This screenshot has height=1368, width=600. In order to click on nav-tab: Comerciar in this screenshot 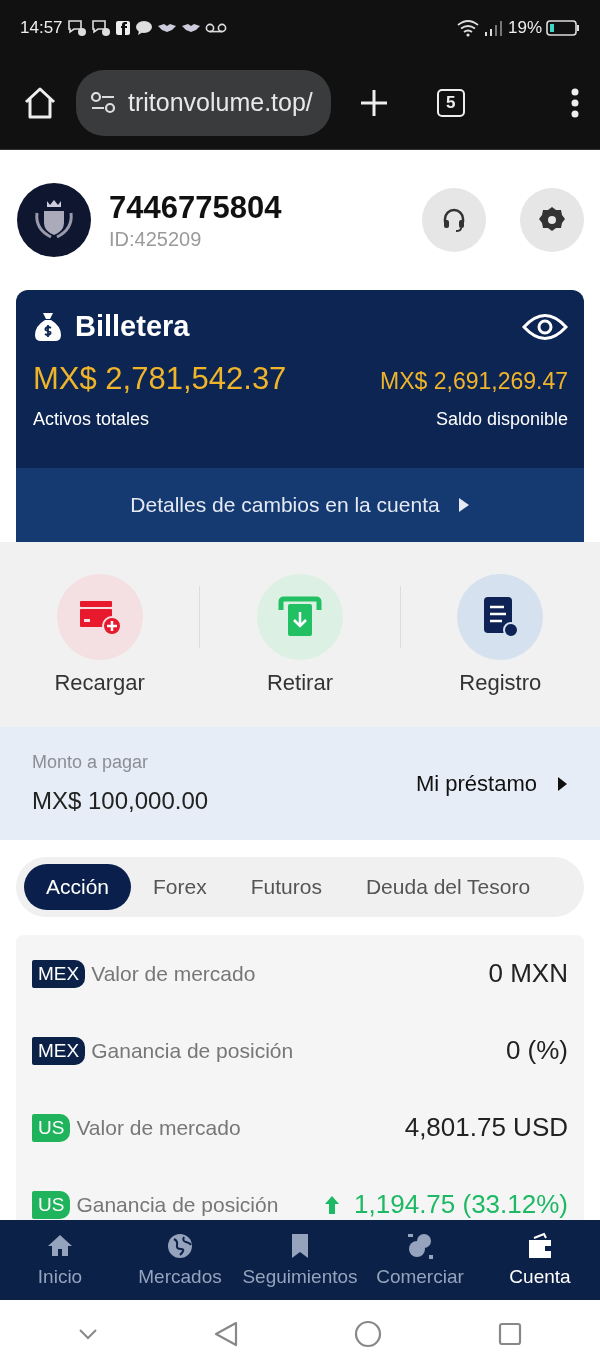, I will do `click(420, 1260)`.